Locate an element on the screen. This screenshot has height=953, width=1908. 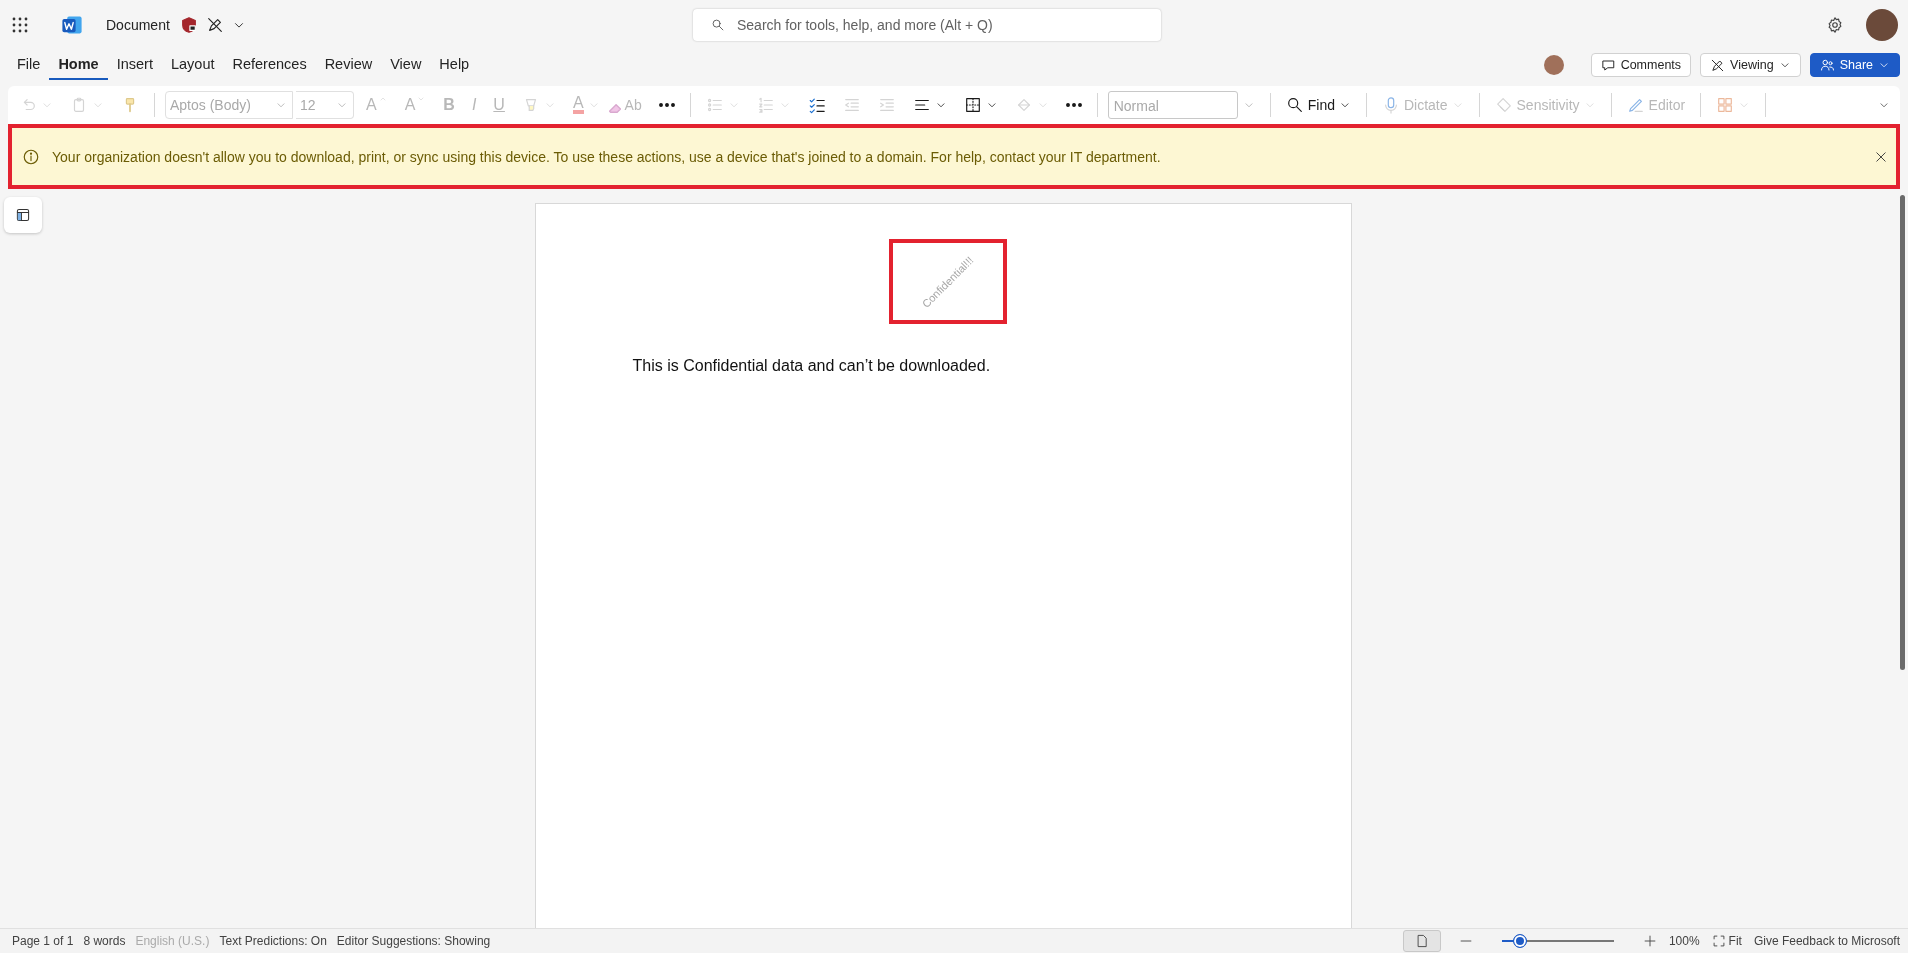
menu-tab: View is located at coordinates (406, 65).